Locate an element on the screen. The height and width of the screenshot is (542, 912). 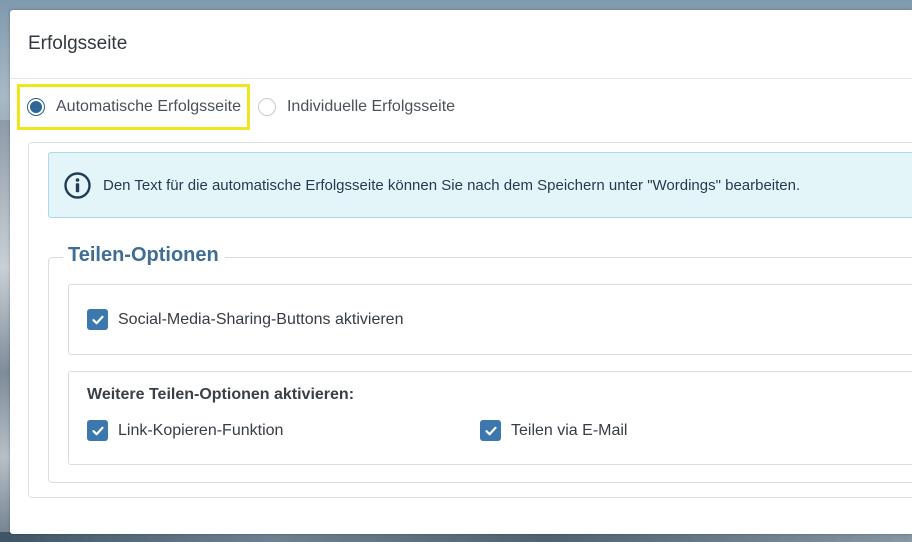
link-copy-label: Link-Kopieren-Funktion is located at coordinates (201, 430).